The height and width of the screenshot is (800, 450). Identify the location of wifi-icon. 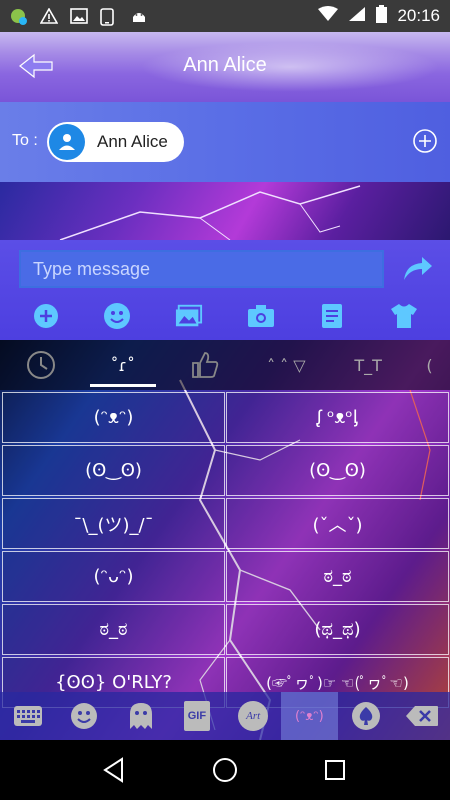
(328, 16).